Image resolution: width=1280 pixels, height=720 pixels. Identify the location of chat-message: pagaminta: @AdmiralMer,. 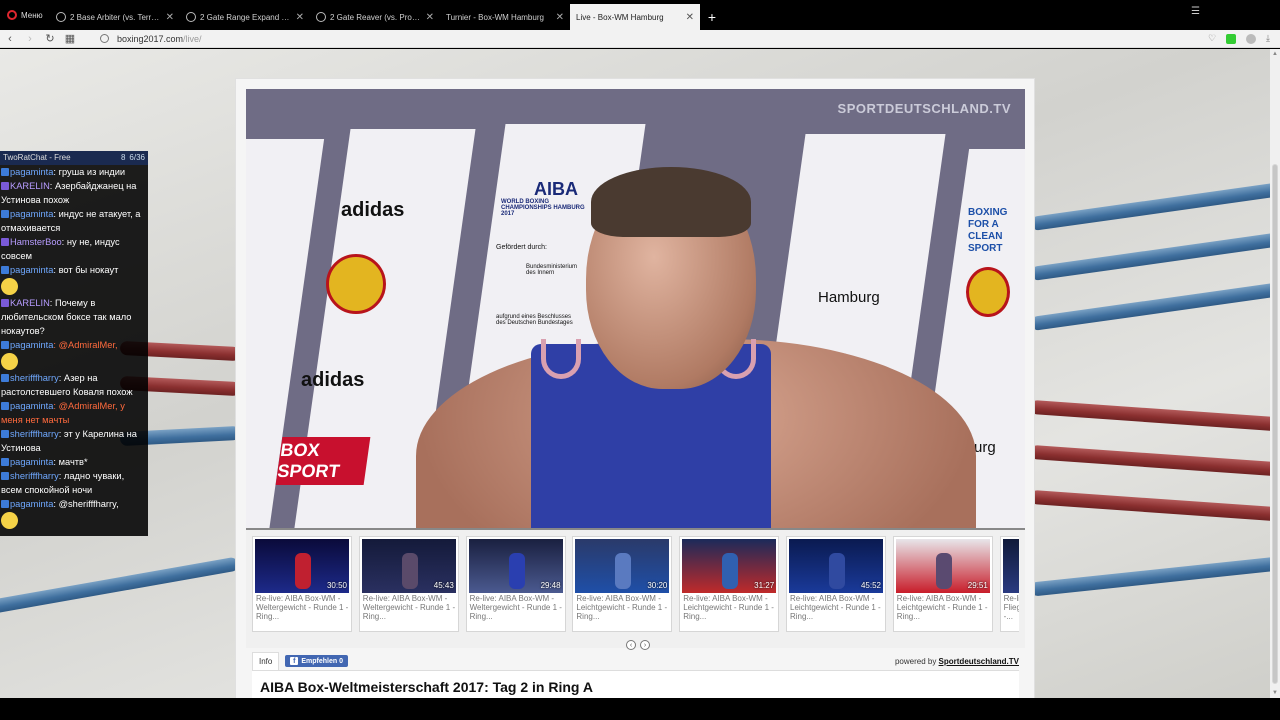
(74, 354).